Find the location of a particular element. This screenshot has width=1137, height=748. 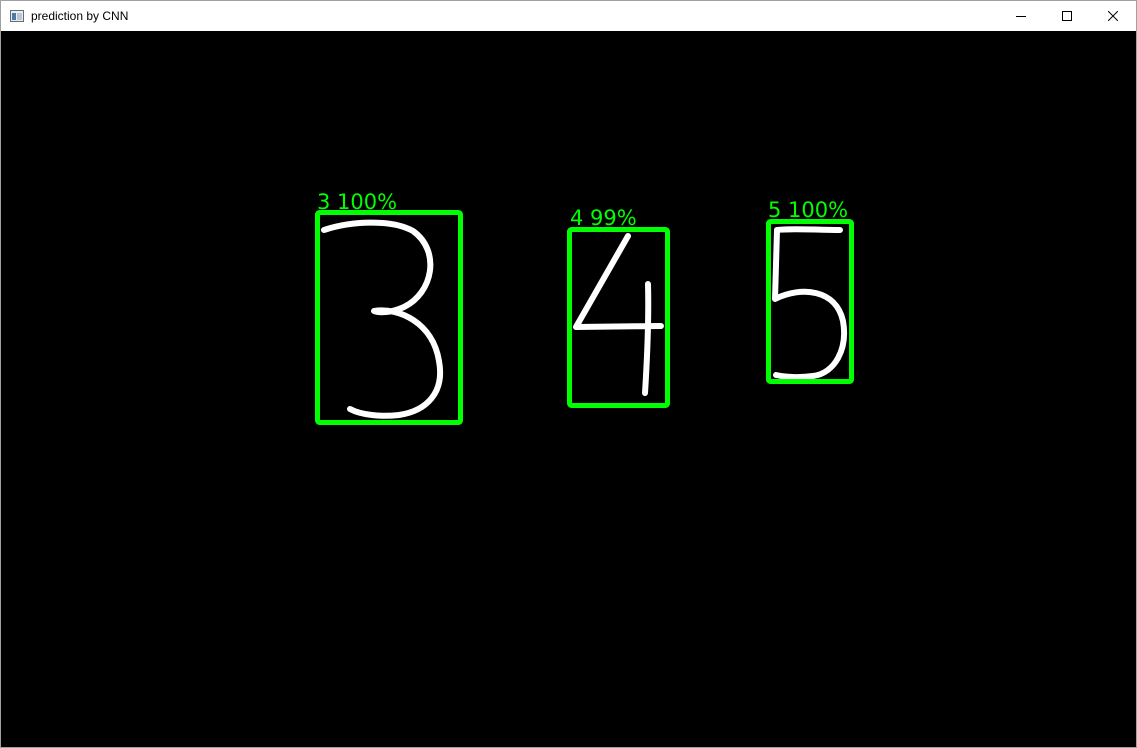

prediction-overlay: 3 100% 4 99% 5 100% is located at coordinates (584, 307).